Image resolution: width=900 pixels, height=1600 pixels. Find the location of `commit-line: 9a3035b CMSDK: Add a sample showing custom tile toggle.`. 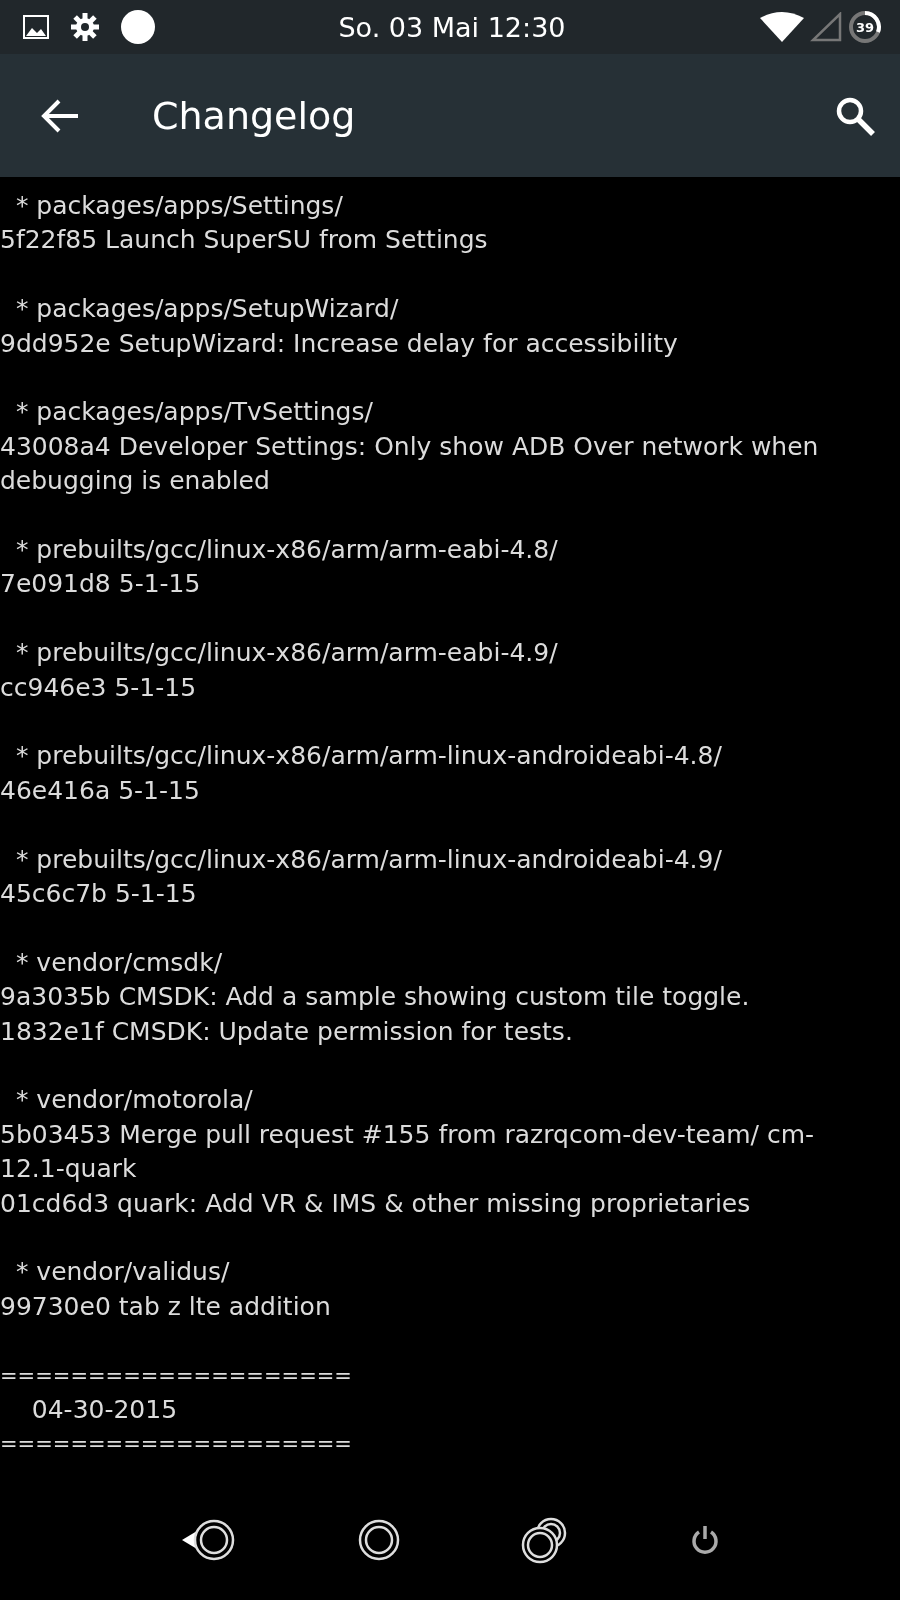

commit-line: 9a3035b CMSDK: Add a sample showing custom tile toggle. is located at coordinates (375, 997).